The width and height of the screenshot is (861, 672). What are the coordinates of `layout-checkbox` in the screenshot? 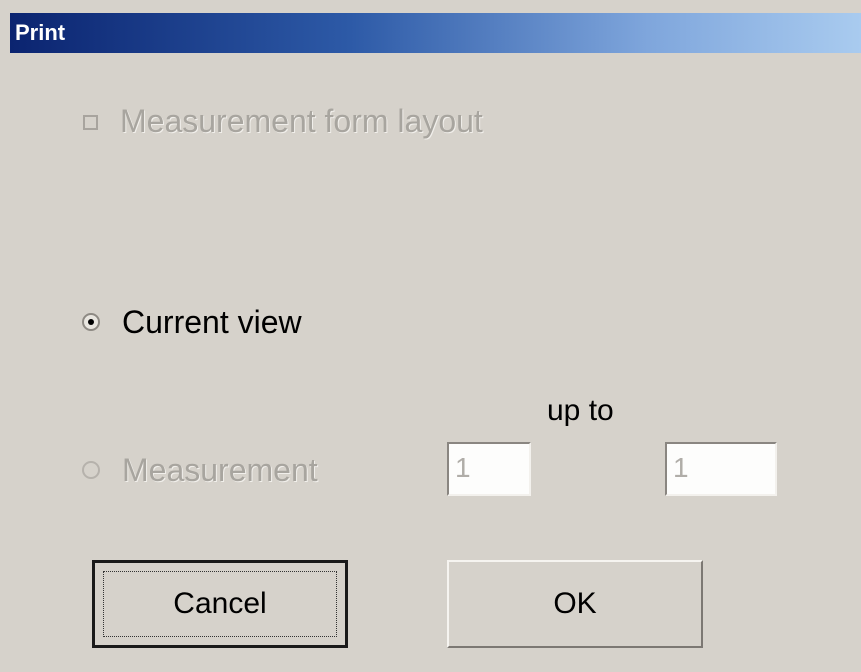 It's located at (90, 122).